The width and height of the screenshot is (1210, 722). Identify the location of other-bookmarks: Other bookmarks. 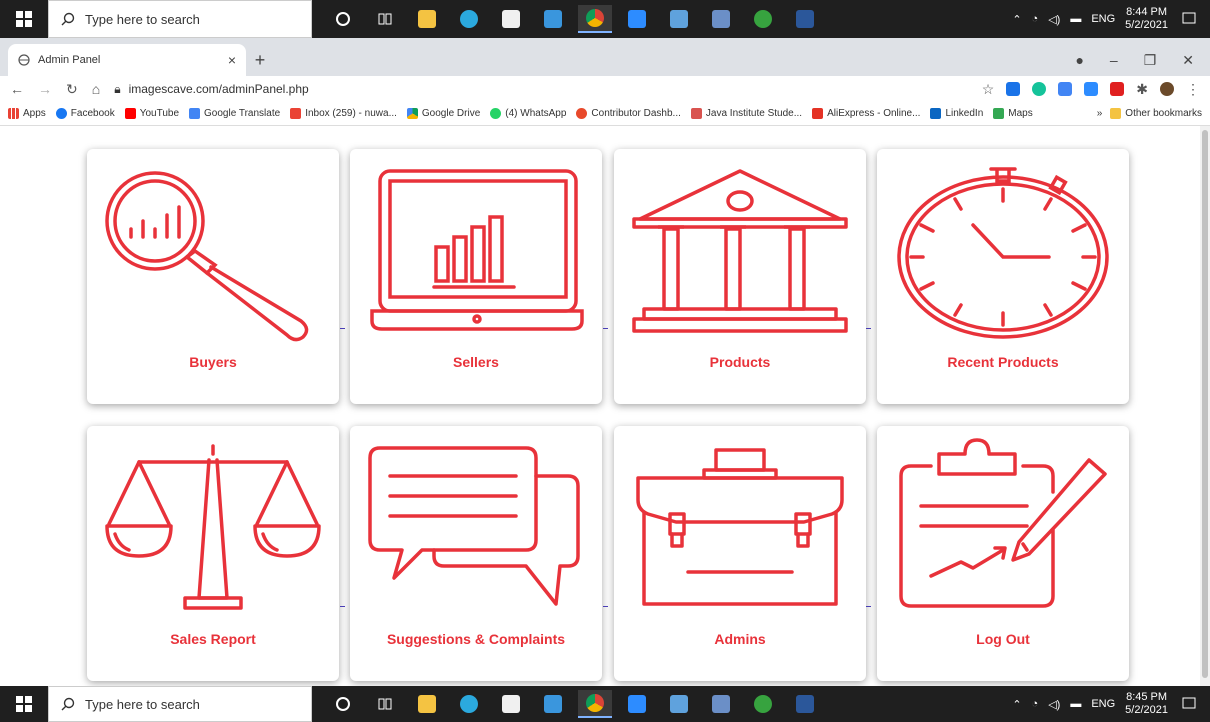
(1156, 113).